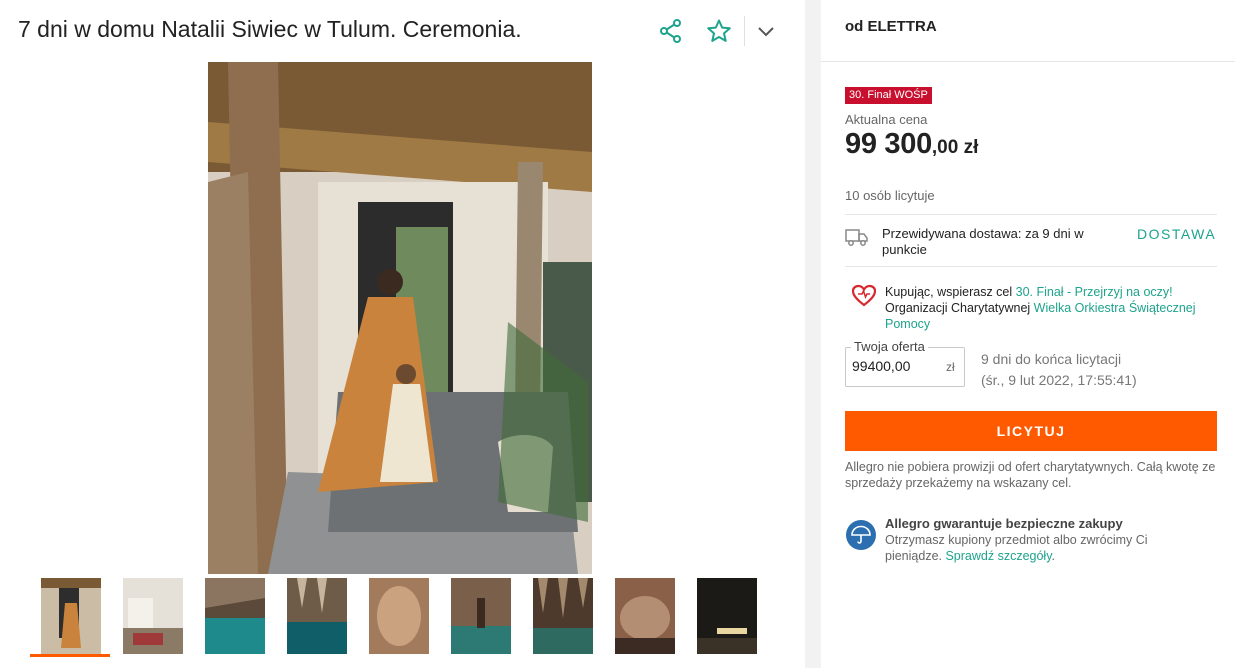 The width and height of the screenshot is (1235, 668). Describe the element at coordinates (864, 295) in the screenshot. I see `heart-icon` at that location.